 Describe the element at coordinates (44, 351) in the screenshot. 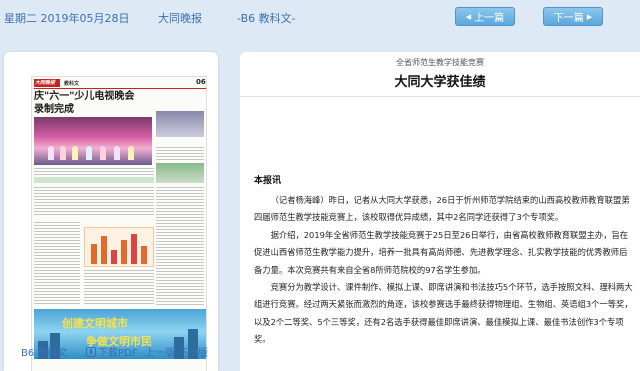

I see `current-page-section: B6 教科文` at that location.